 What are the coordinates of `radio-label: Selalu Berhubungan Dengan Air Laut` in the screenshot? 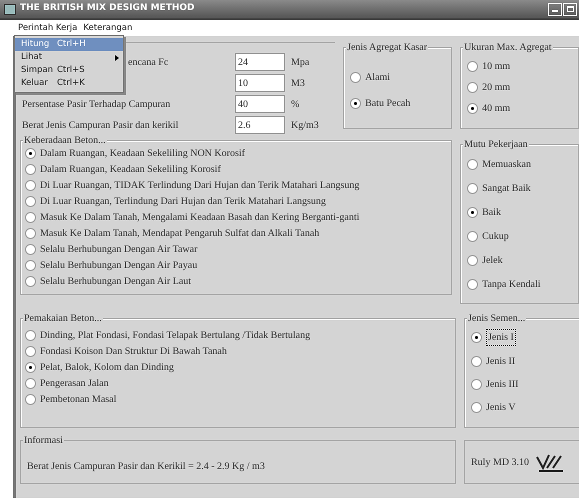 It's located at (116, 282).